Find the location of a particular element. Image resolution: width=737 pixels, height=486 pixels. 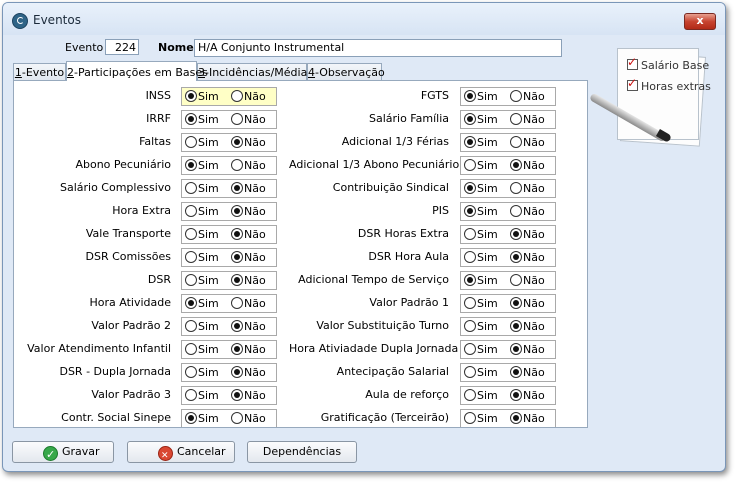

tab-observacao: 4-Observação is located at coordinates (346, 72).